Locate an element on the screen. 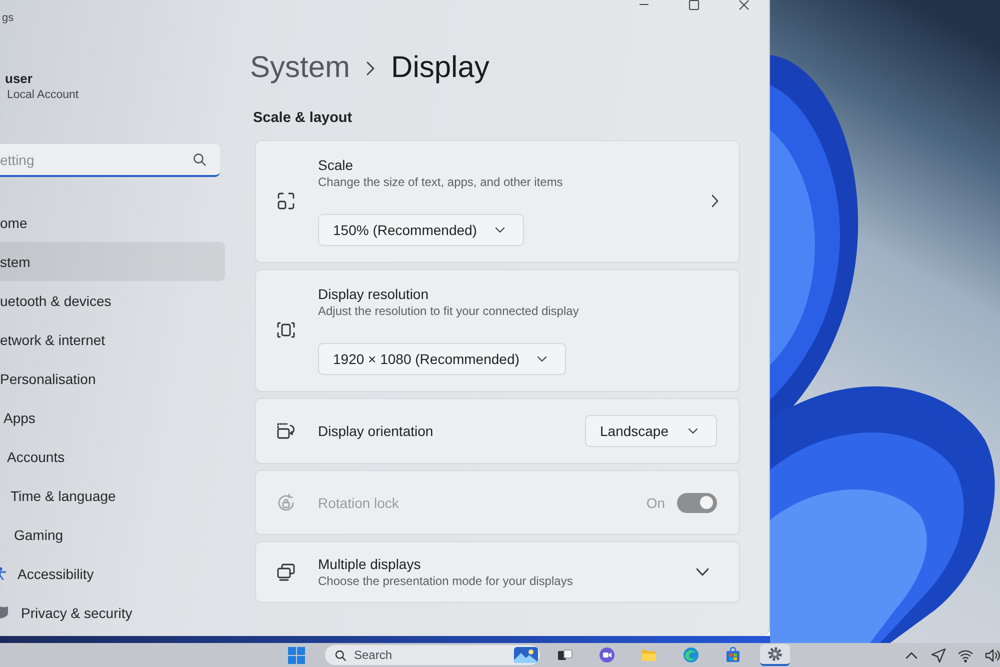  task-view-icon is located at coordinates (565, 655).